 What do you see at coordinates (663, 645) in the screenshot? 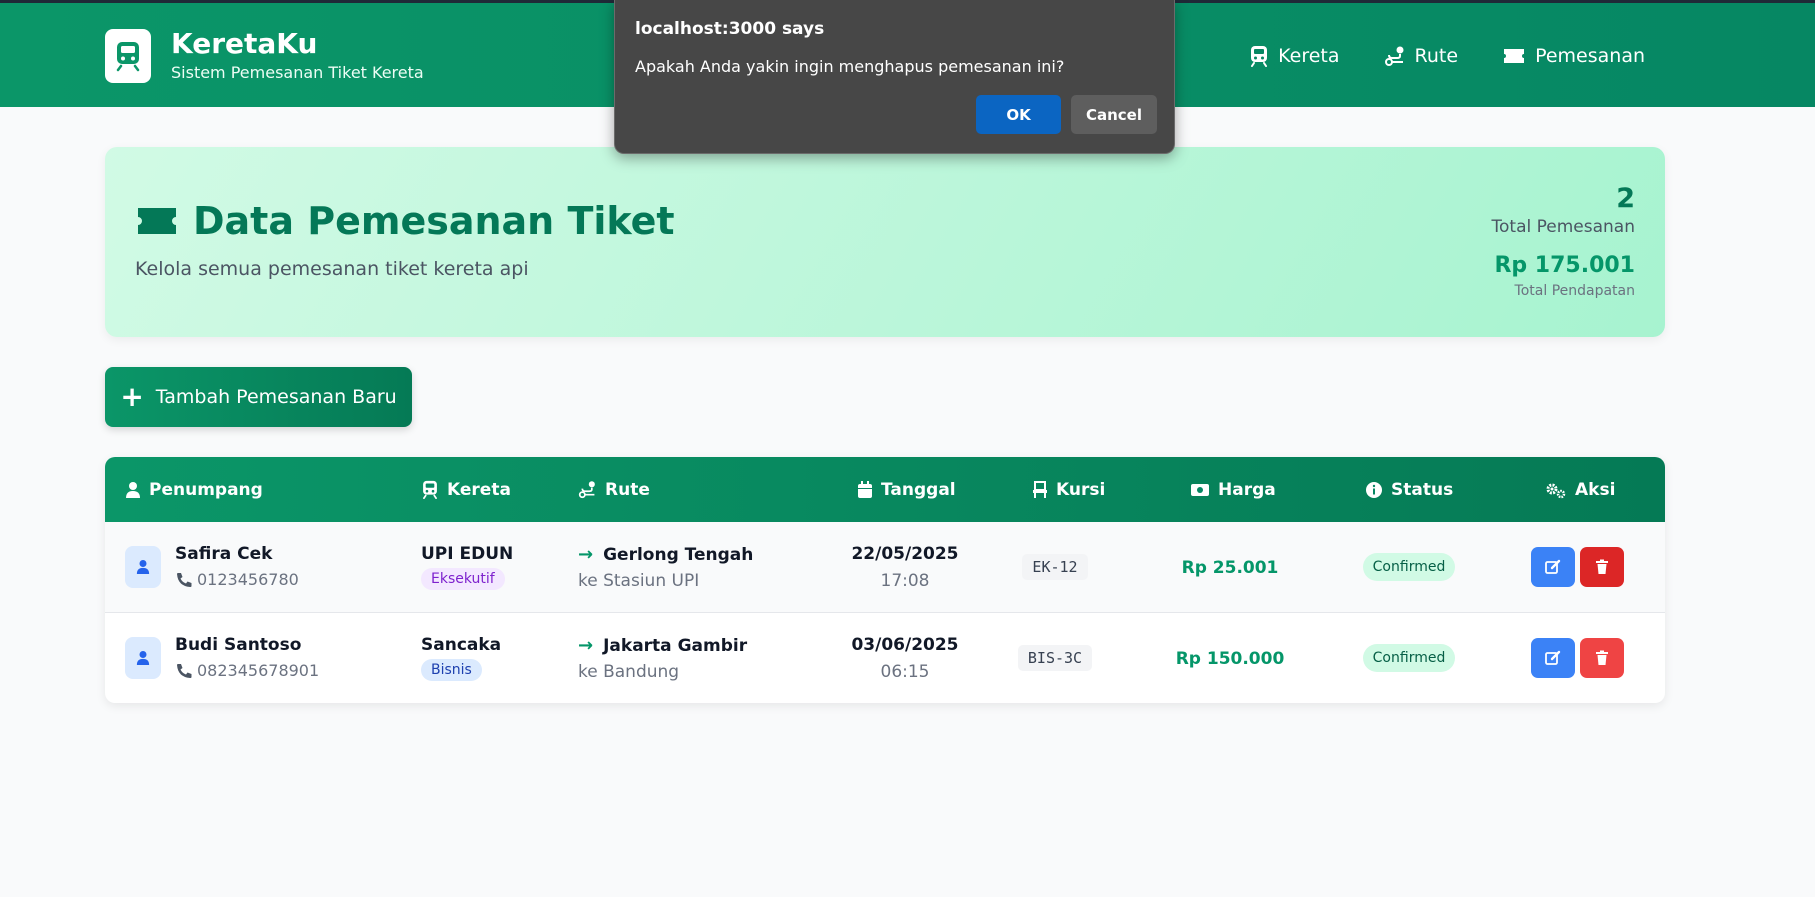
I see `route-origin: → Jakarta Gambir` at bounding box center [663, 645].